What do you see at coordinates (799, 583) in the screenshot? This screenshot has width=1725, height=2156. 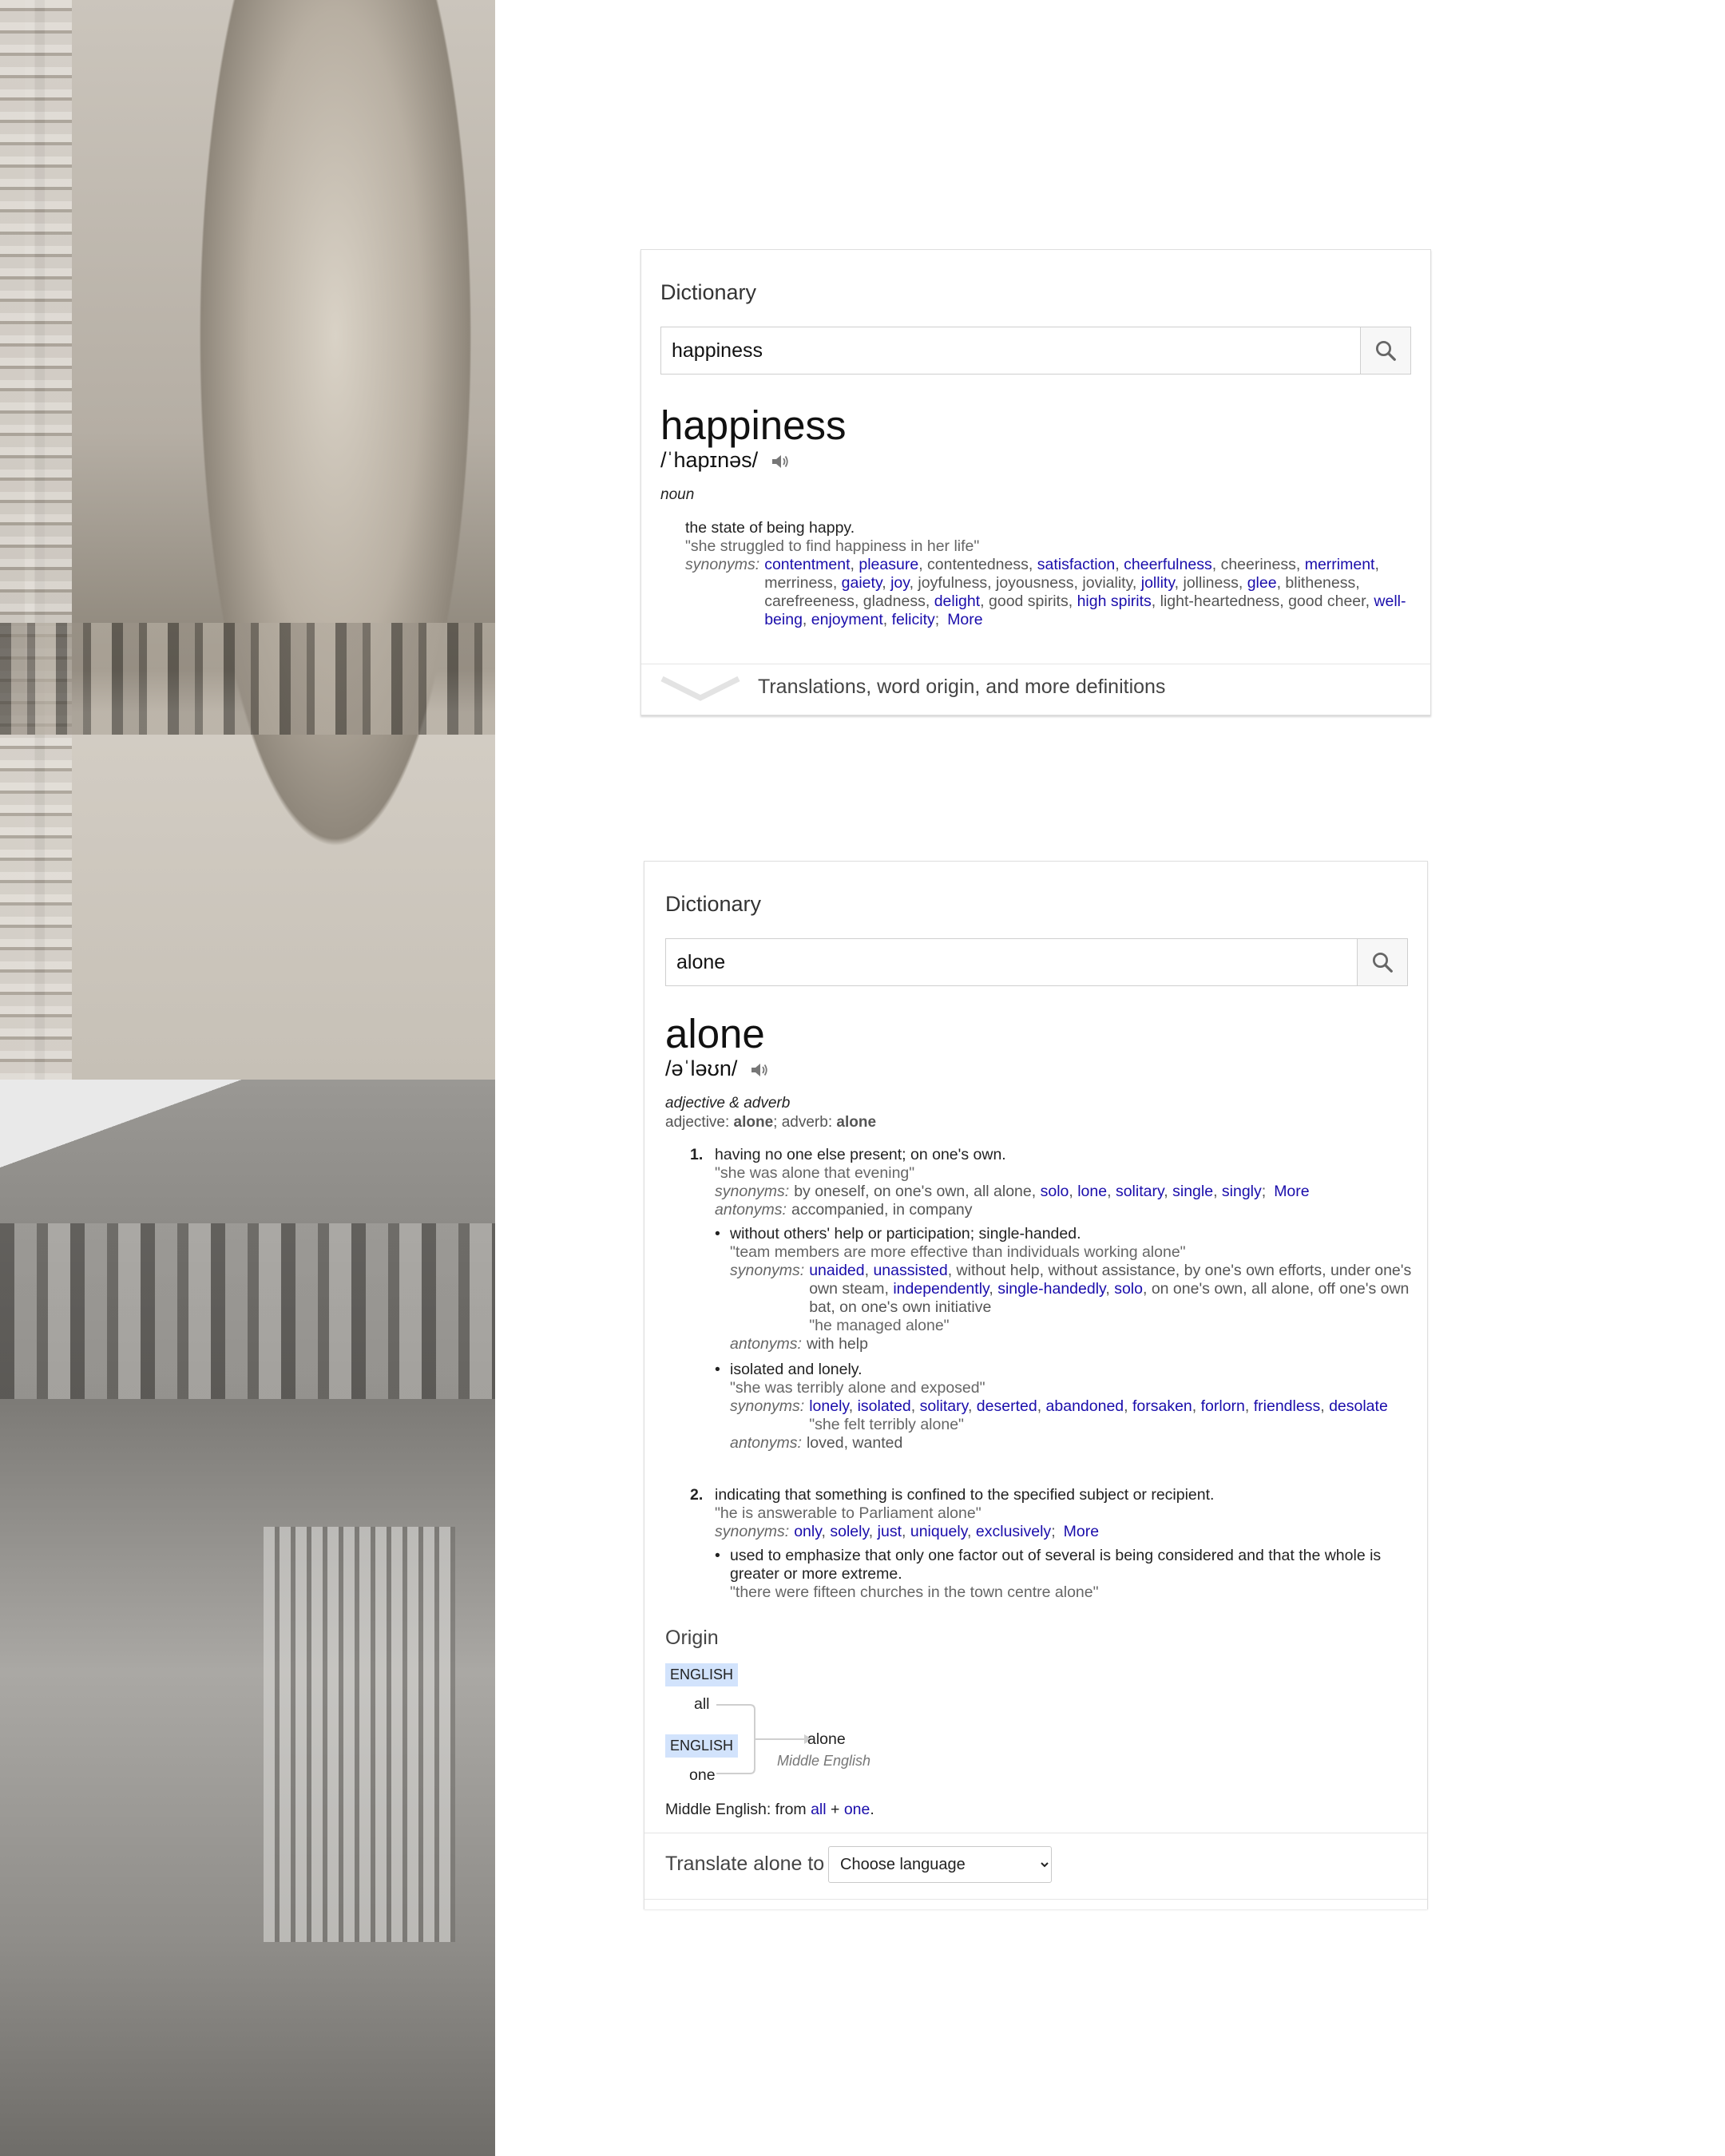 I see `synonym: merriness` at bounding box center [799, 583].